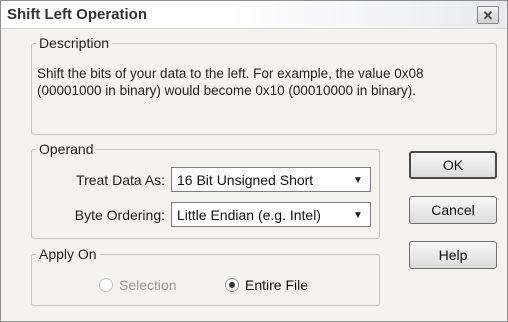  What do you see at coordinates (74, 43) in the screenshot?
I see `description-legend: Description` at bounding box center [74, 43].